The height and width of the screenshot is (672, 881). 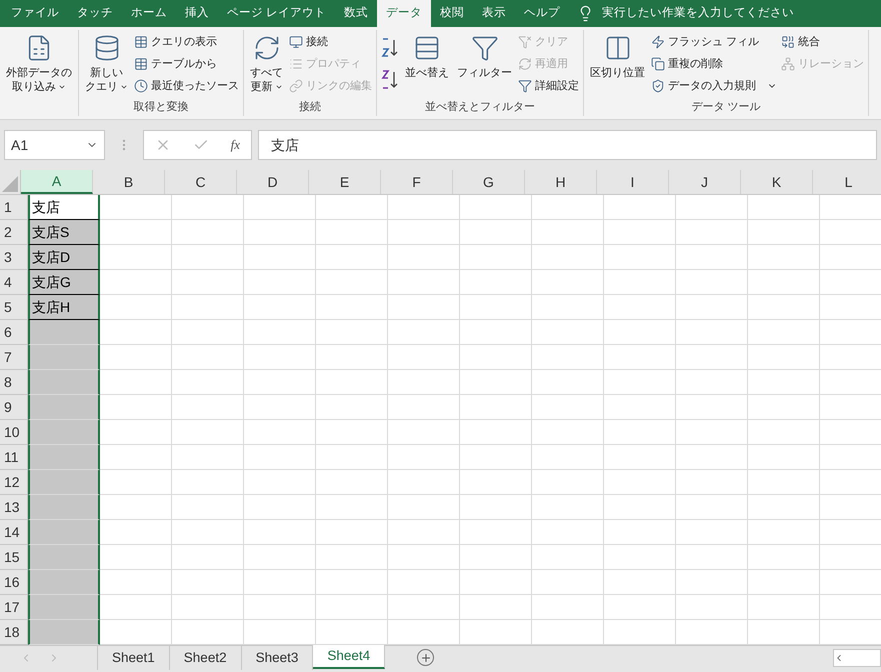 What do you see at coordinates (548, 86) in the screenshot?
I see `ribbon-small-button: 詳細設定` at bounding box center [548, 86].